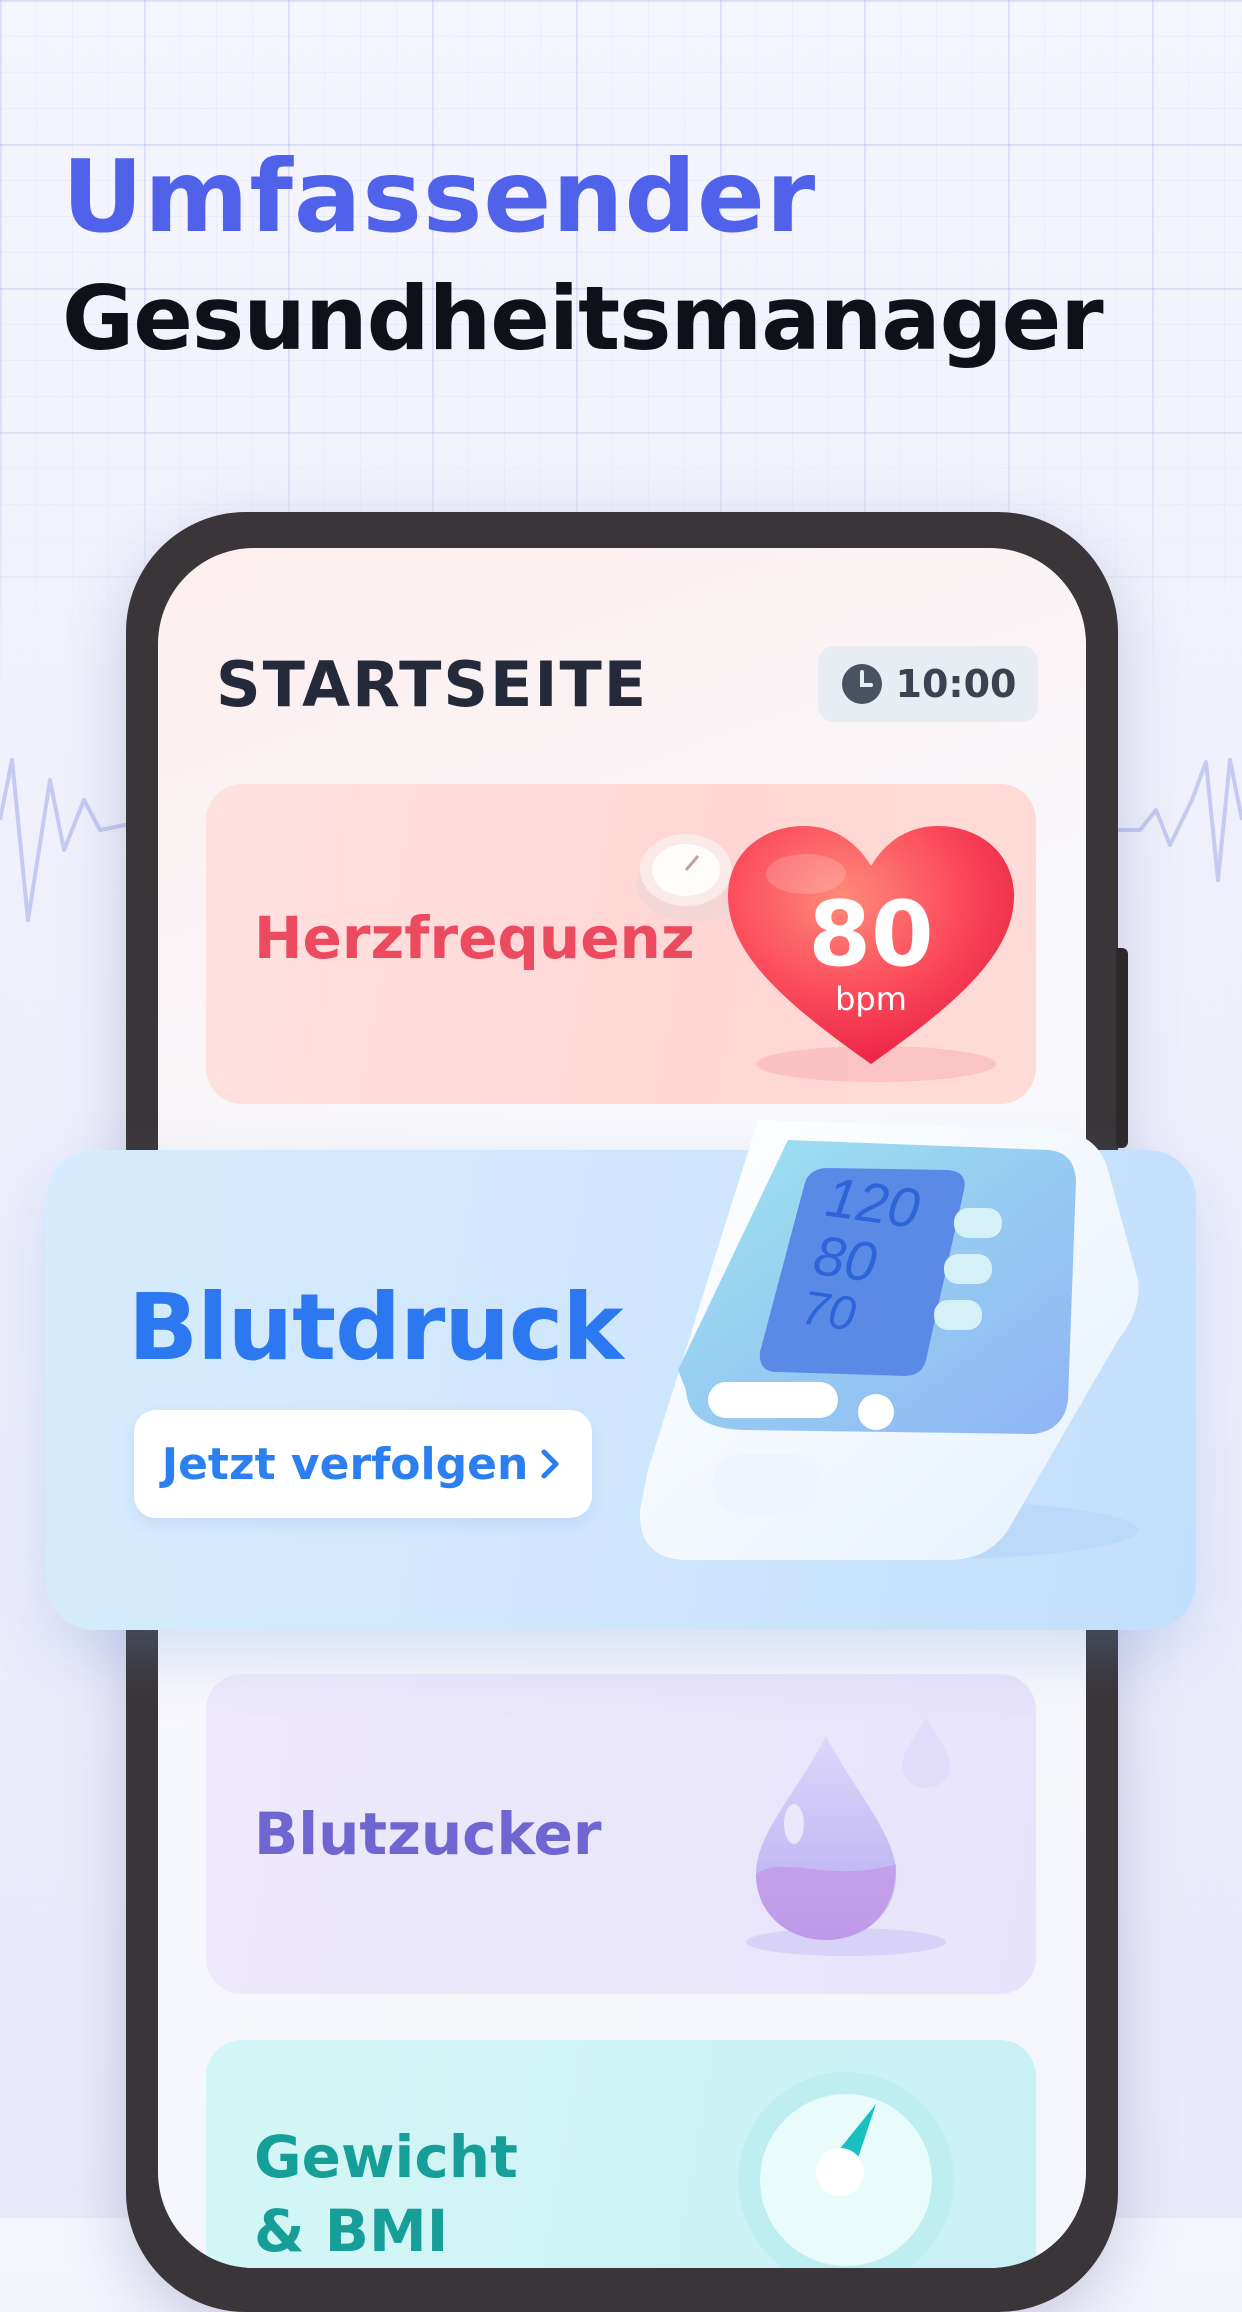  I want to click on drop-icon, so click(848, 1837).